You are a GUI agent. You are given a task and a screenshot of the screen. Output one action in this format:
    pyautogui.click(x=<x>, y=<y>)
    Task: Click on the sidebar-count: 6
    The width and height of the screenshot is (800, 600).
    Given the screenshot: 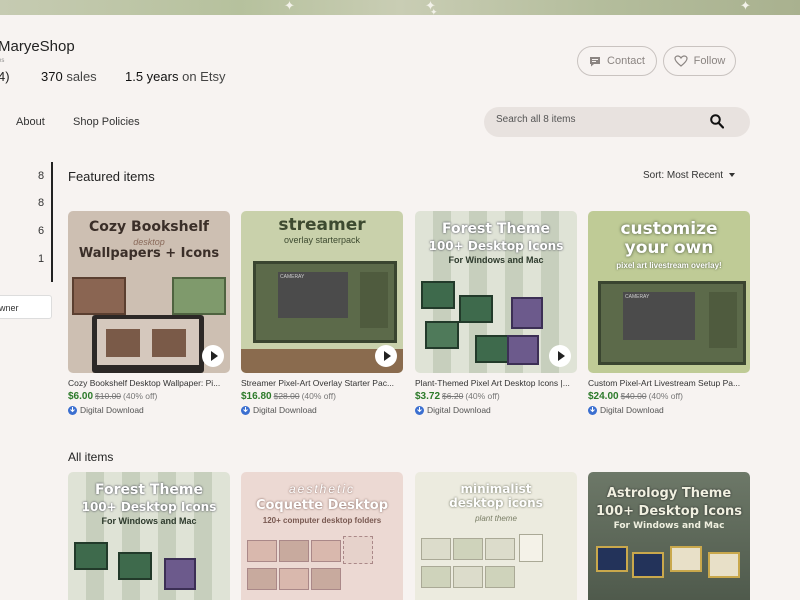 What is the action you would take?
    pyautogui.click(x=41, y=231)
    